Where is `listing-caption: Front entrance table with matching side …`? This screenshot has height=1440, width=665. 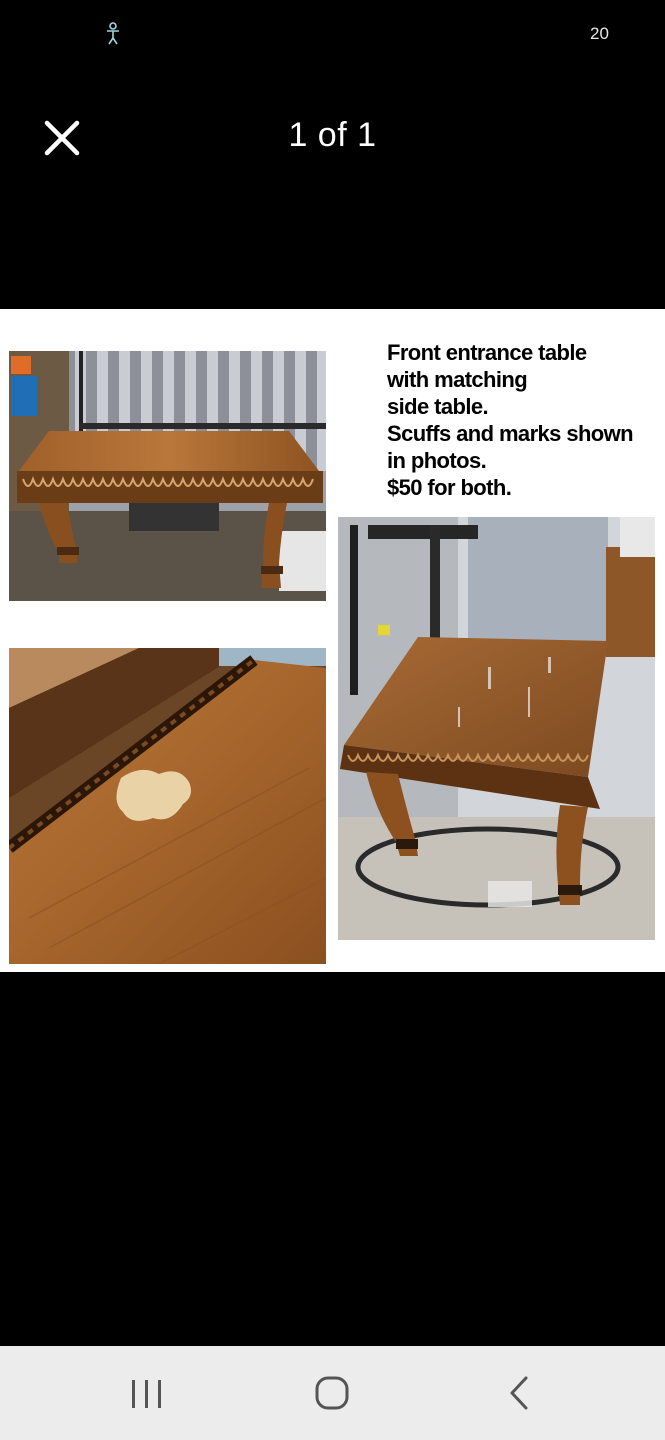 listing-caption: Front entrance table with matching side … is located at coordinates (522, 420).